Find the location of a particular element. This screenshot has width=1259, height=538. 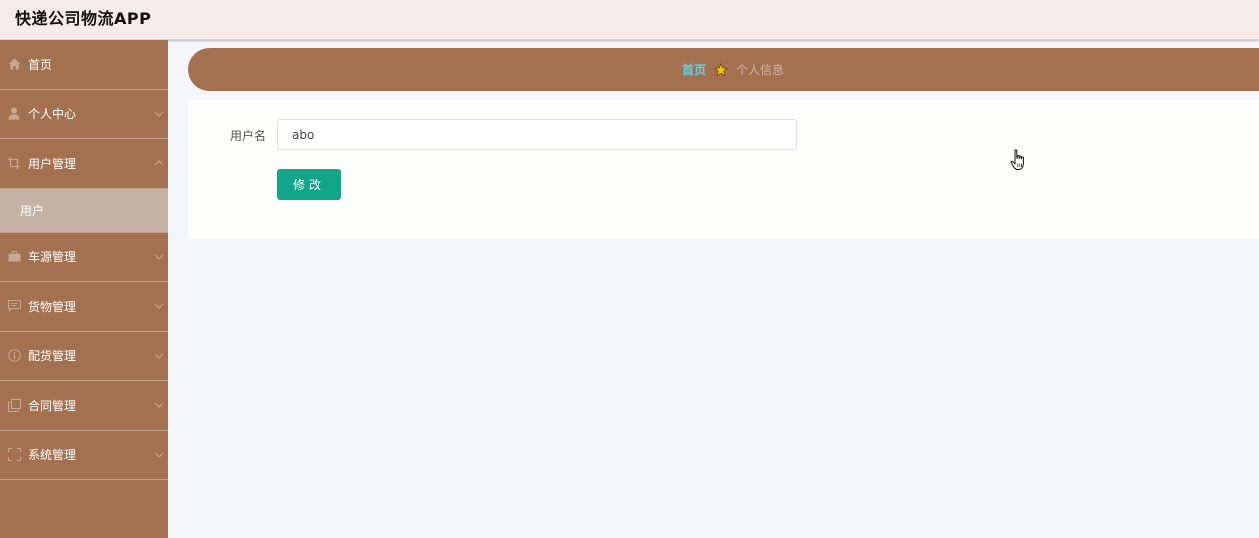

sidebar-subitem-label: 用户 is located at coordinates (32, 210).